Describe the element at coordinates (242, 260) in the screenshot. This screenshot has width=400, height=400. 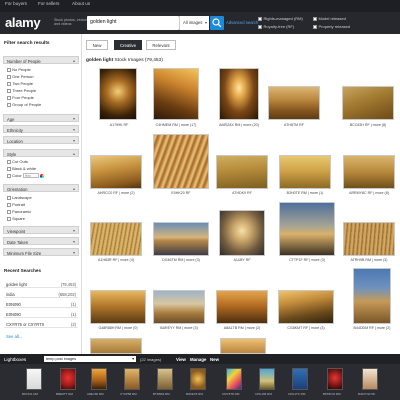
I see `image-caption: A1U8Y RF` at that location.